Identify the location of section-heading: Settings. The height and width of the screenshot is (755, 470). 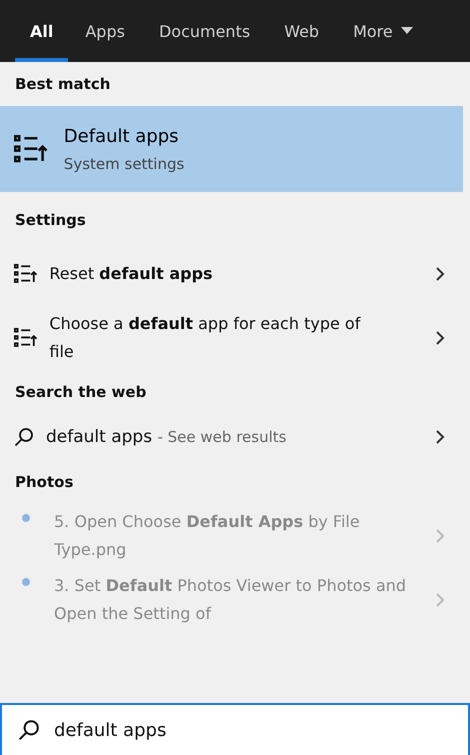
(50, 220).